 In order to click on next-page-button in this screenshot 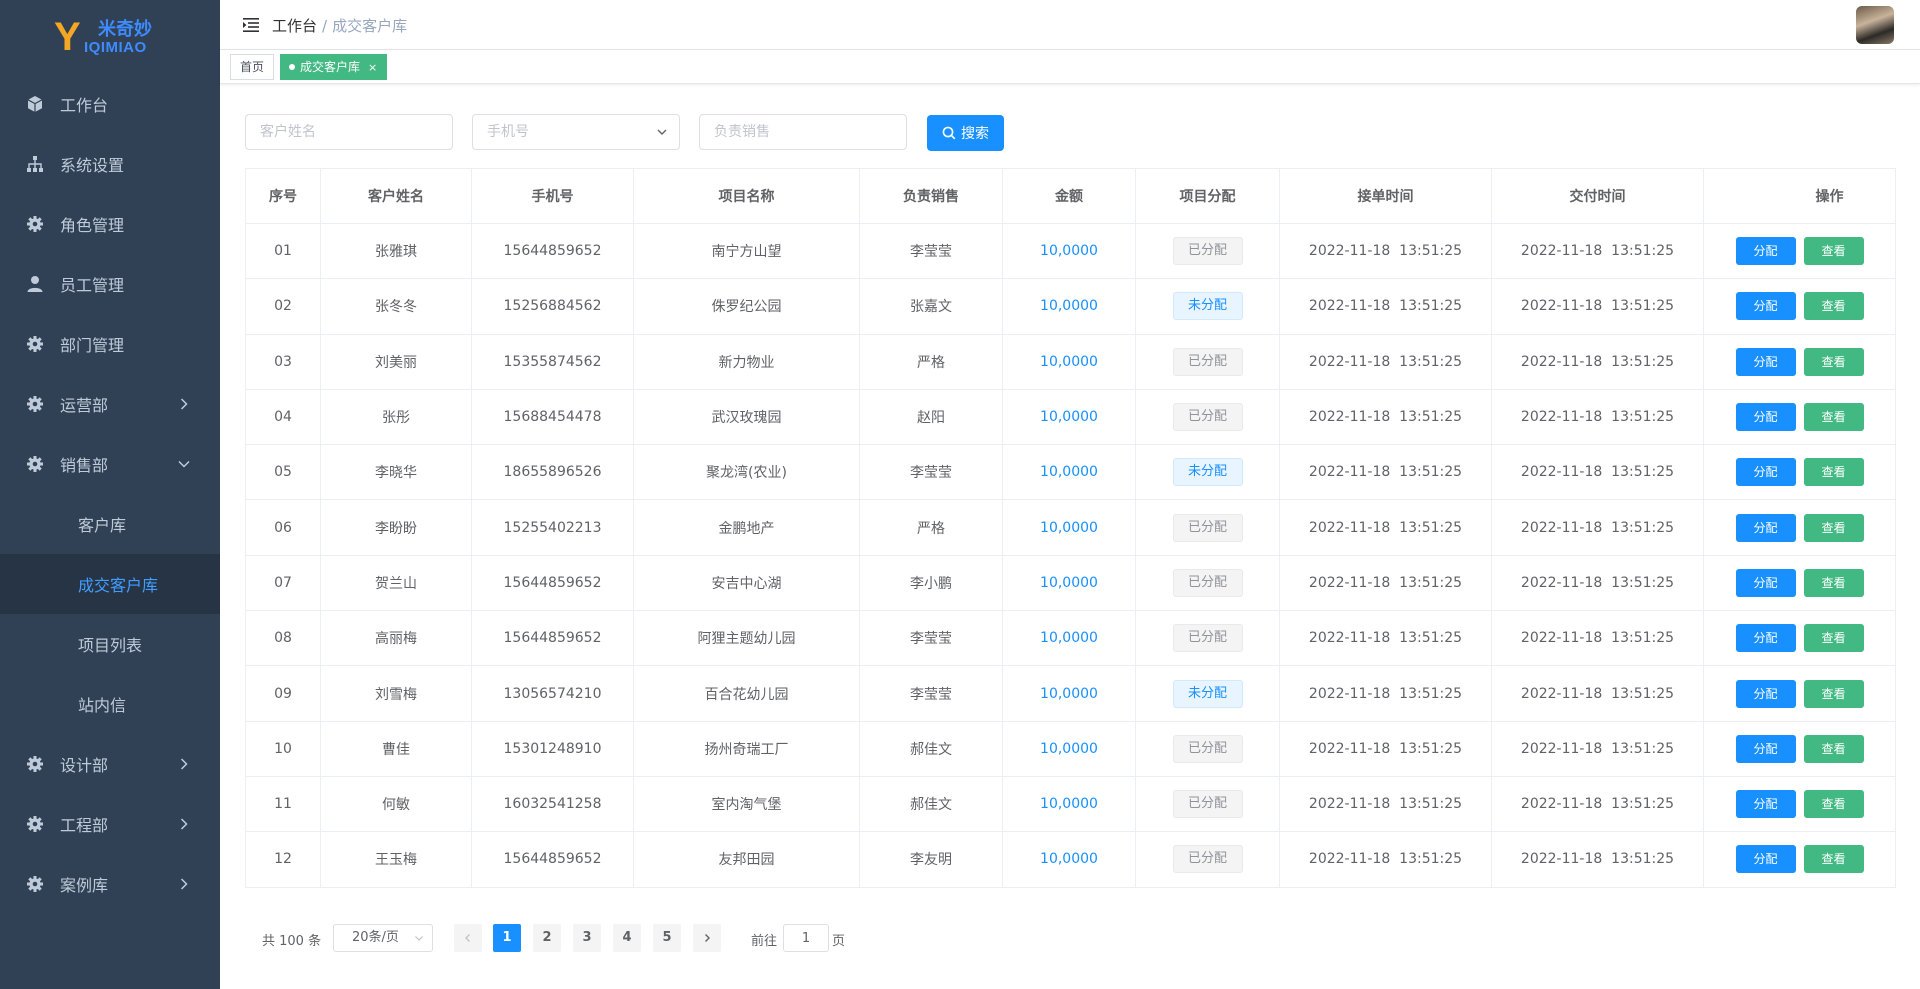, I will do `click(707, 938)`.